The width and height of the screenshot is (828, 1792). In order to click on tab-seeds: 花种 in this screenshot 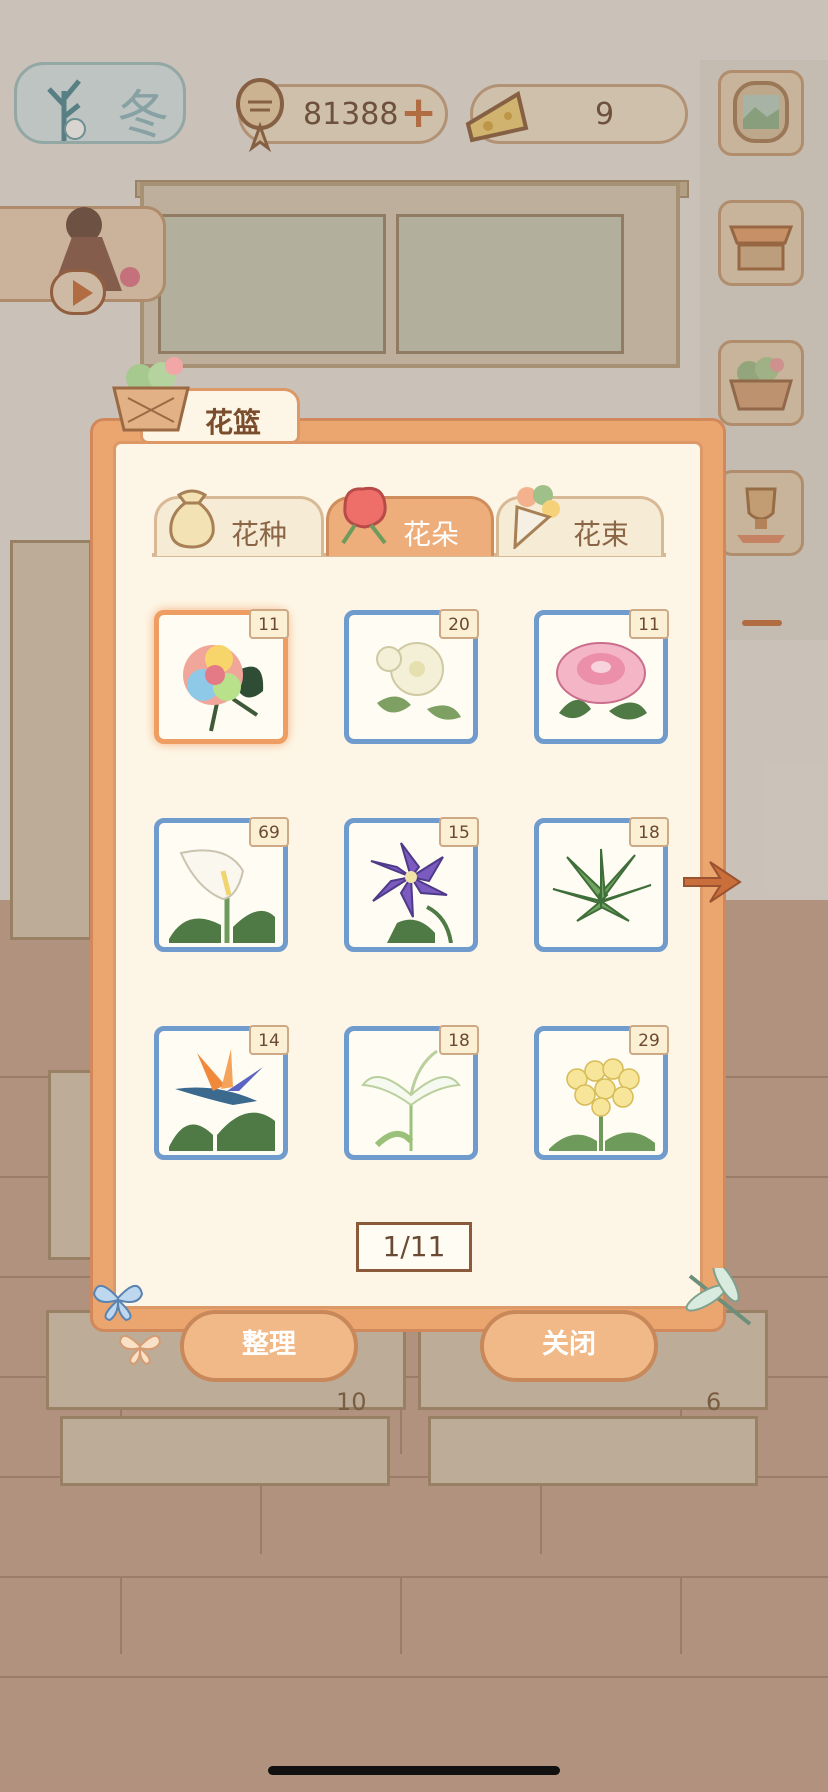, I will do `click(239, 522)`.